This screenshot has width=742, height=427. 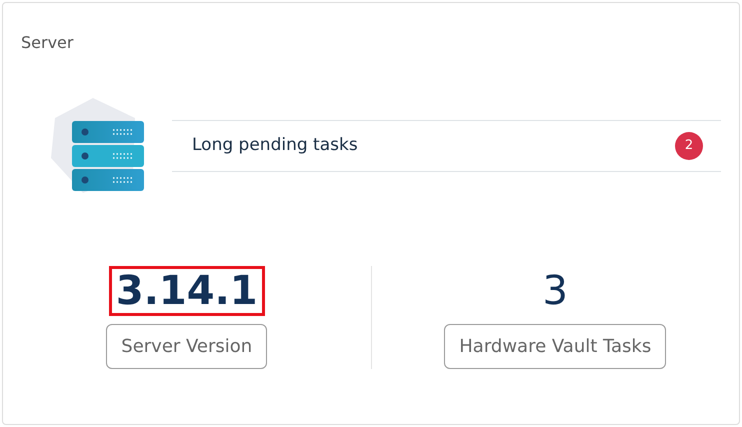 What do you see at coordinates (555, 346) in the screenshot?
I see `stat-label-button: Hardware Vault Tasks` at bounding box center [555, 346].